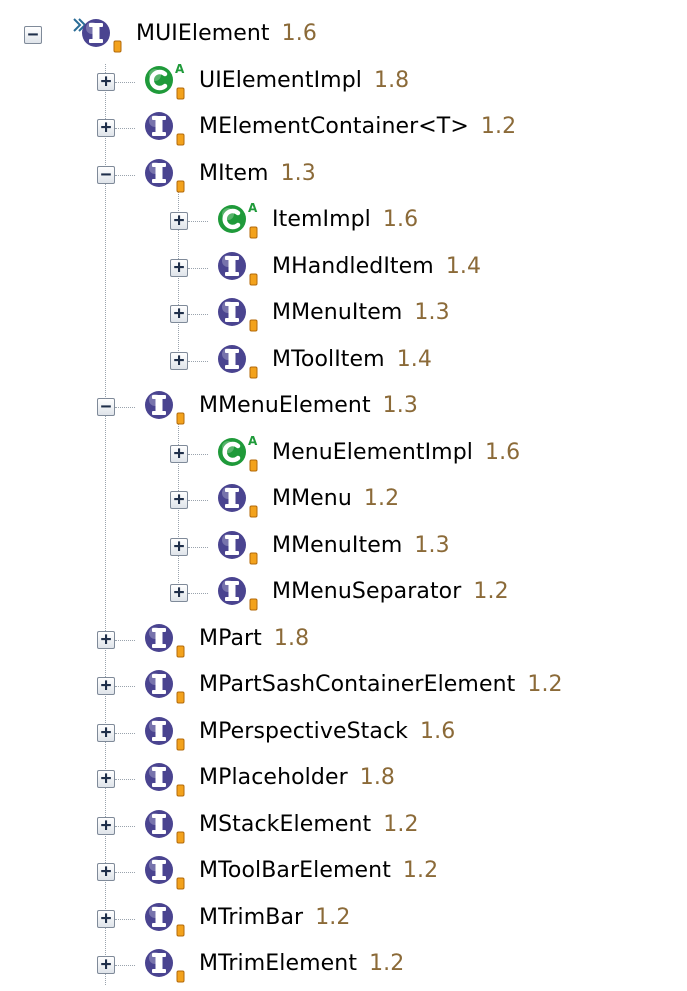 The width and height of the screenshot is (687, 991). Describe the element at coordinates (278, 963) in the screenshot. I see `type-name: MTrimElement` at that location.